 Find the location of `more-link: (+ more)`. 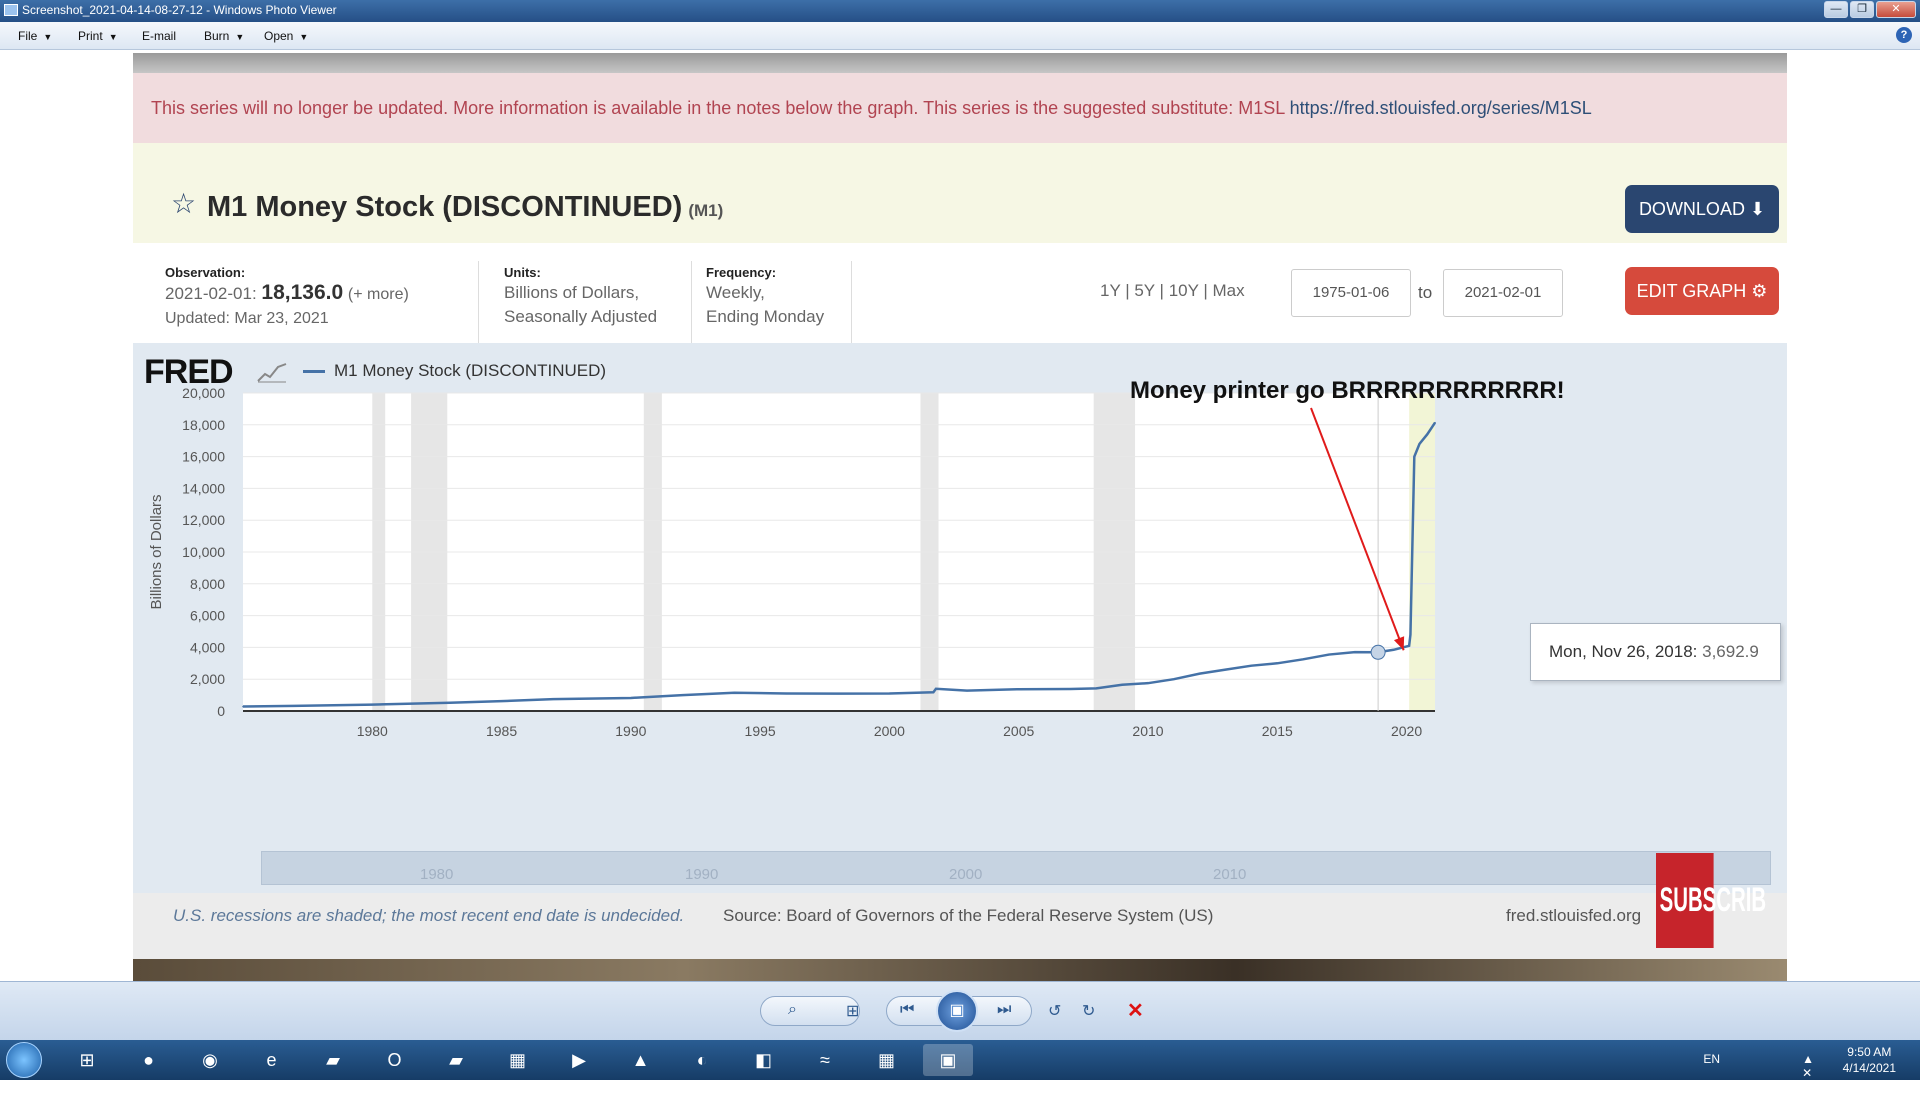

more-link: (+ more) is located at coordinates (378, 294).